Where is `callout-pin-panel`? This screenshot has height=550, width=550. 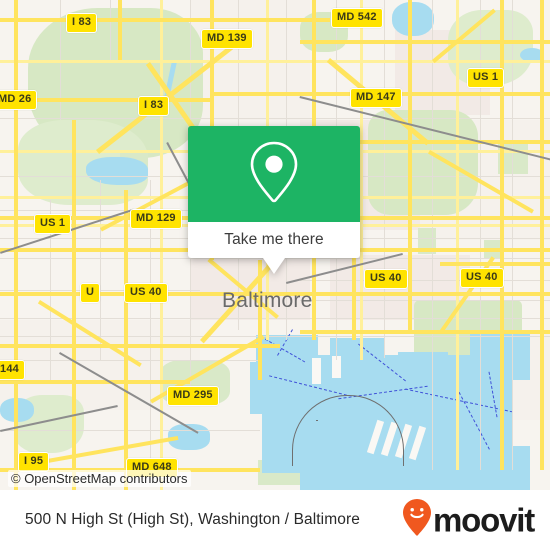
callout-pin-panel is located at coordinates (274, 174).